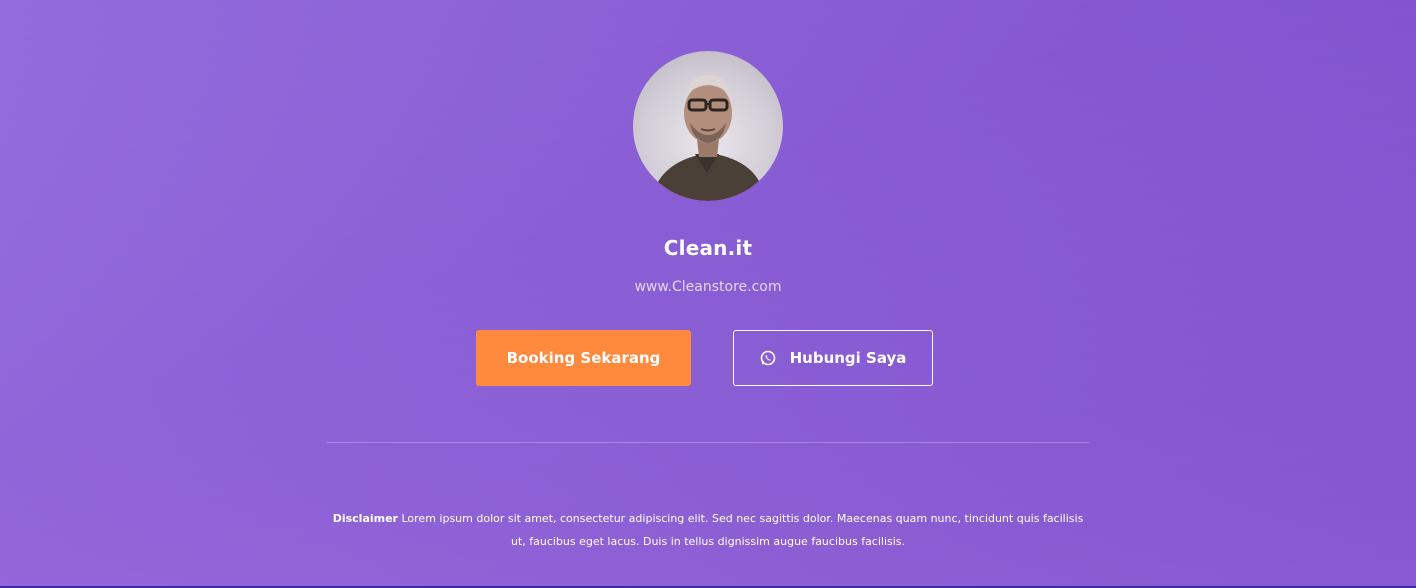 The width and height of the screenshot is (1416, 588). I want to click on contact-button: Hubungi Saya, so click(833, 358).